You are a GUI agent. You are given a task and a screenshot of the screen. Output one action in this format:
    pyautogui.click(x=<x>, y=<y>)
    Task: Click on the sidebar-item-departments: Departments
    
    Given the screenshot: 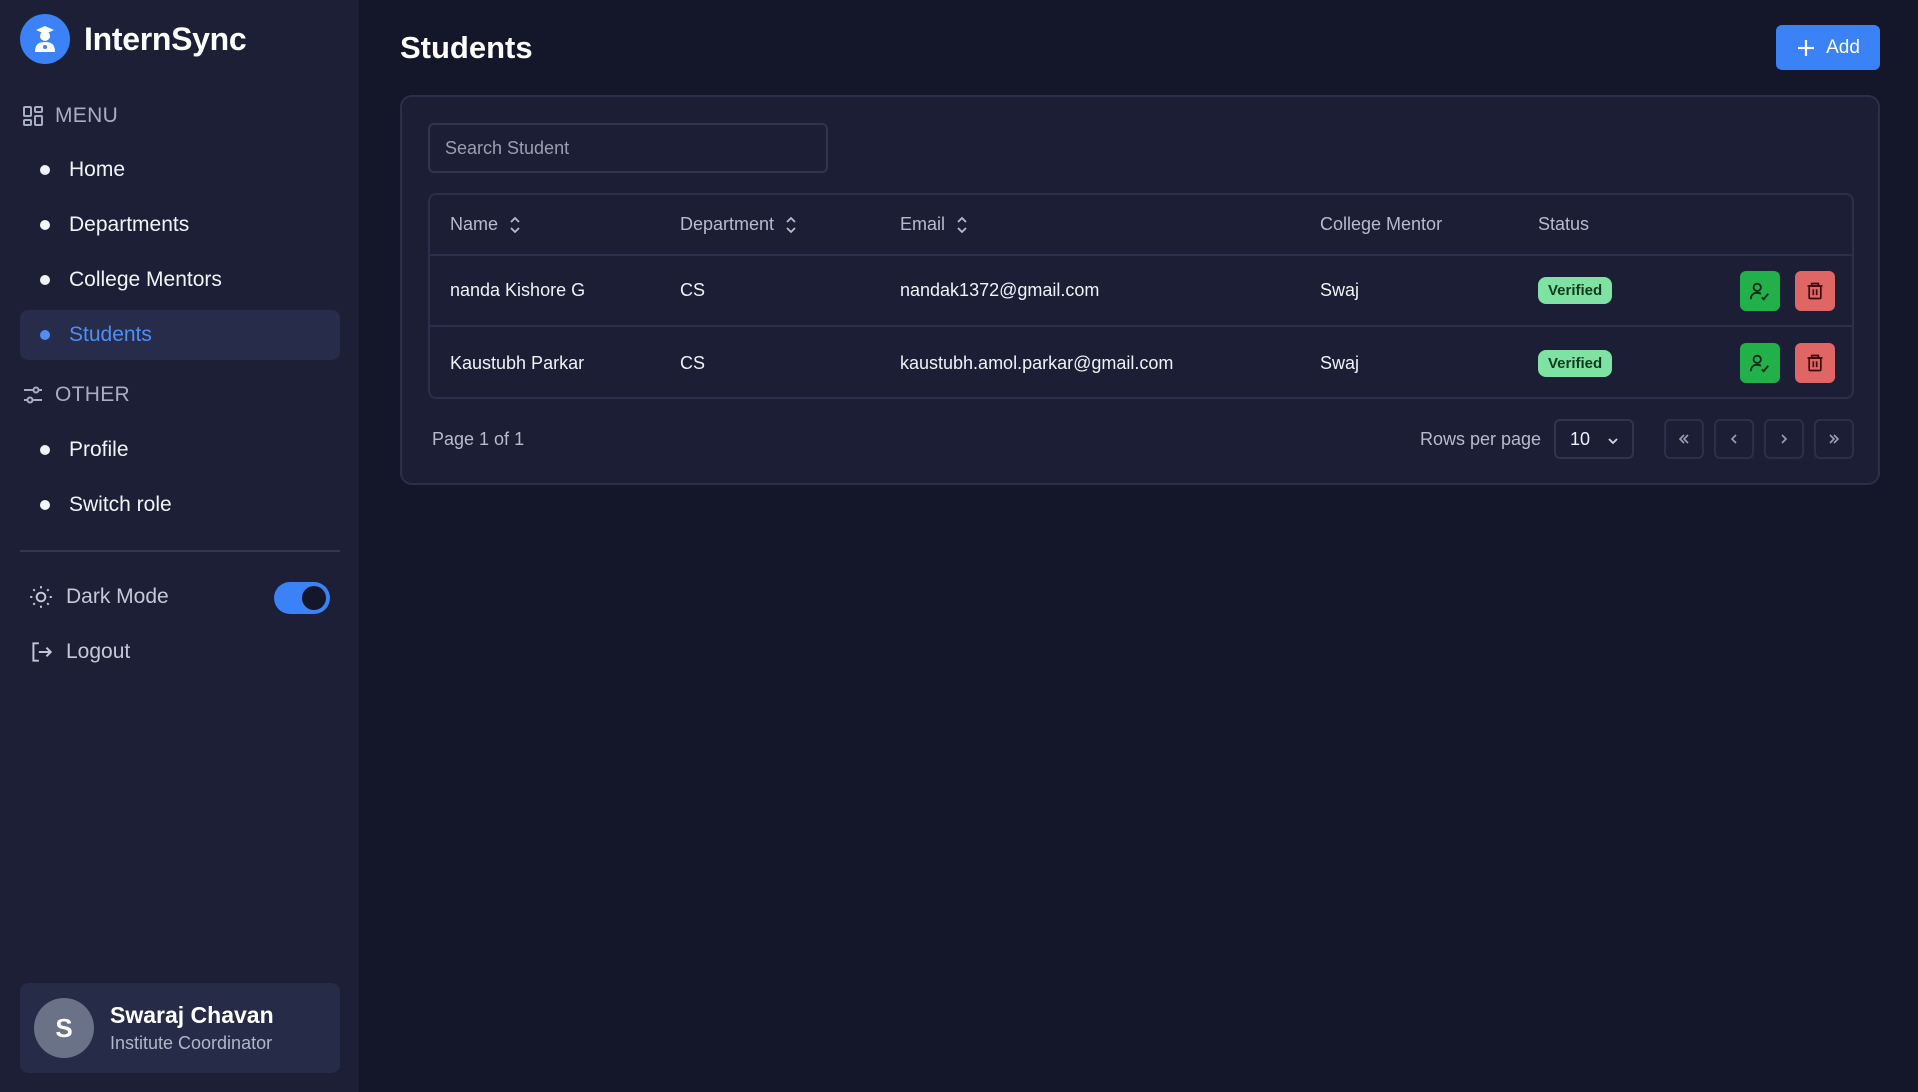 What is the action you would take?
    pyautogui.click(x=180, y=225)
    